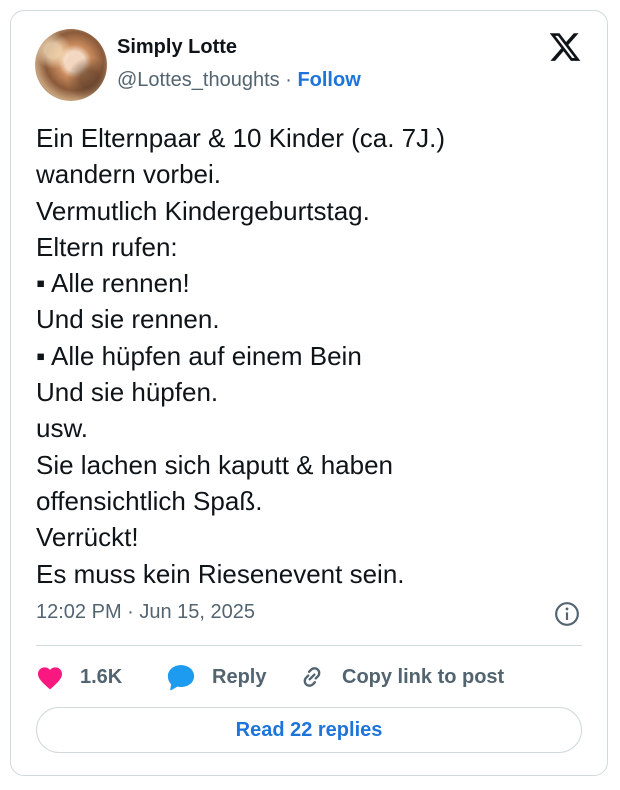 This screenshot has width=620, height=790. What do you see at coordinates (50, 678) in the screenshot?
I see `heart-icon` at bounding box center [50, 678].